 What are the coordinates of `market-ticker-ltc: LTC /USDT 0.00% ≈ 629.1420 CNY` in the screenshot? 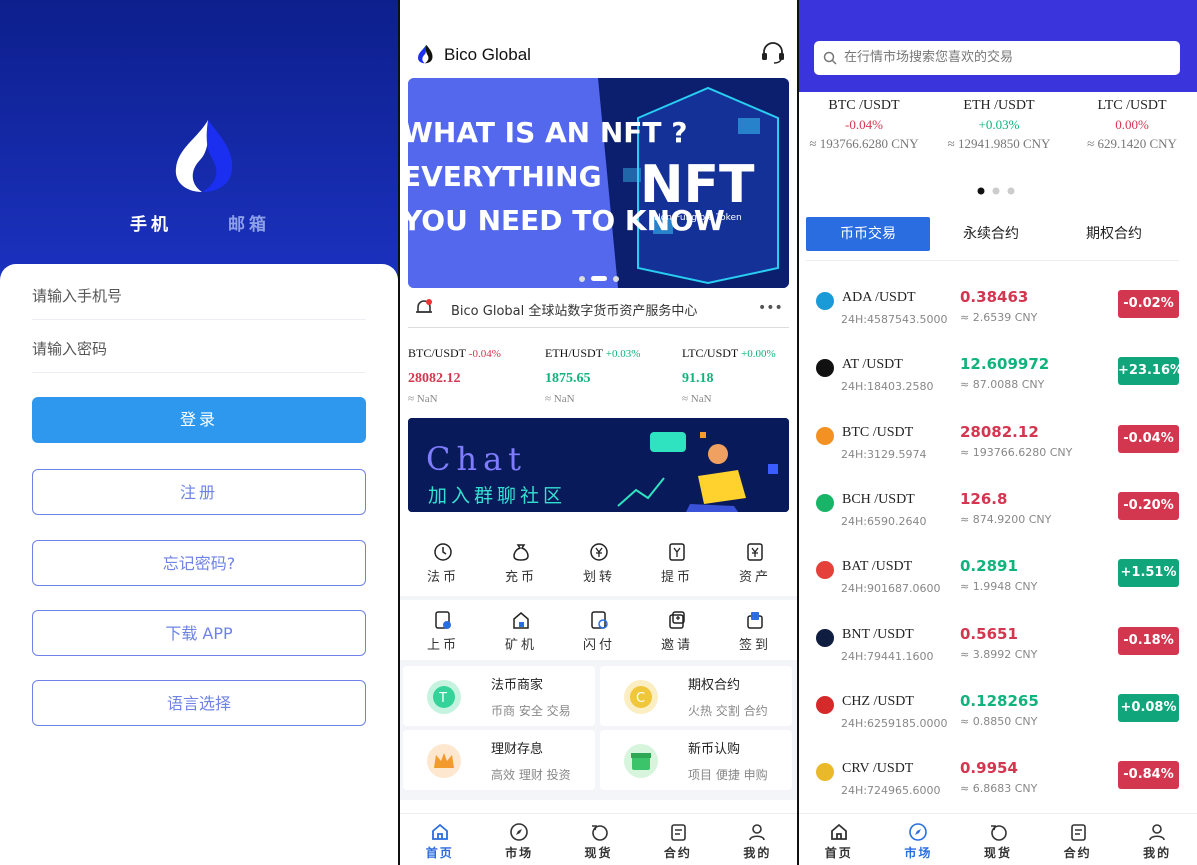 It's located at (1132, 125).